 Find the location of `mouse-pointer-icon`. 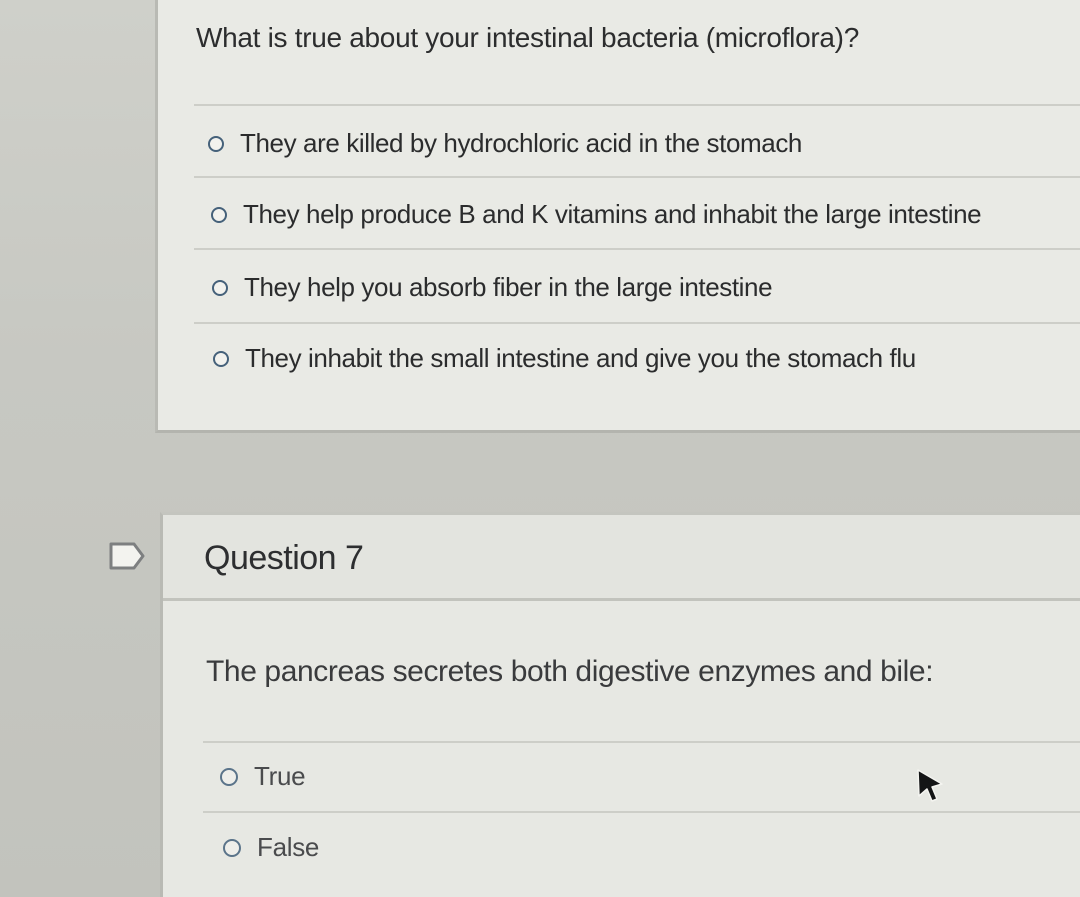

mouse-pointer-icon is located at coordinates (930, 785).